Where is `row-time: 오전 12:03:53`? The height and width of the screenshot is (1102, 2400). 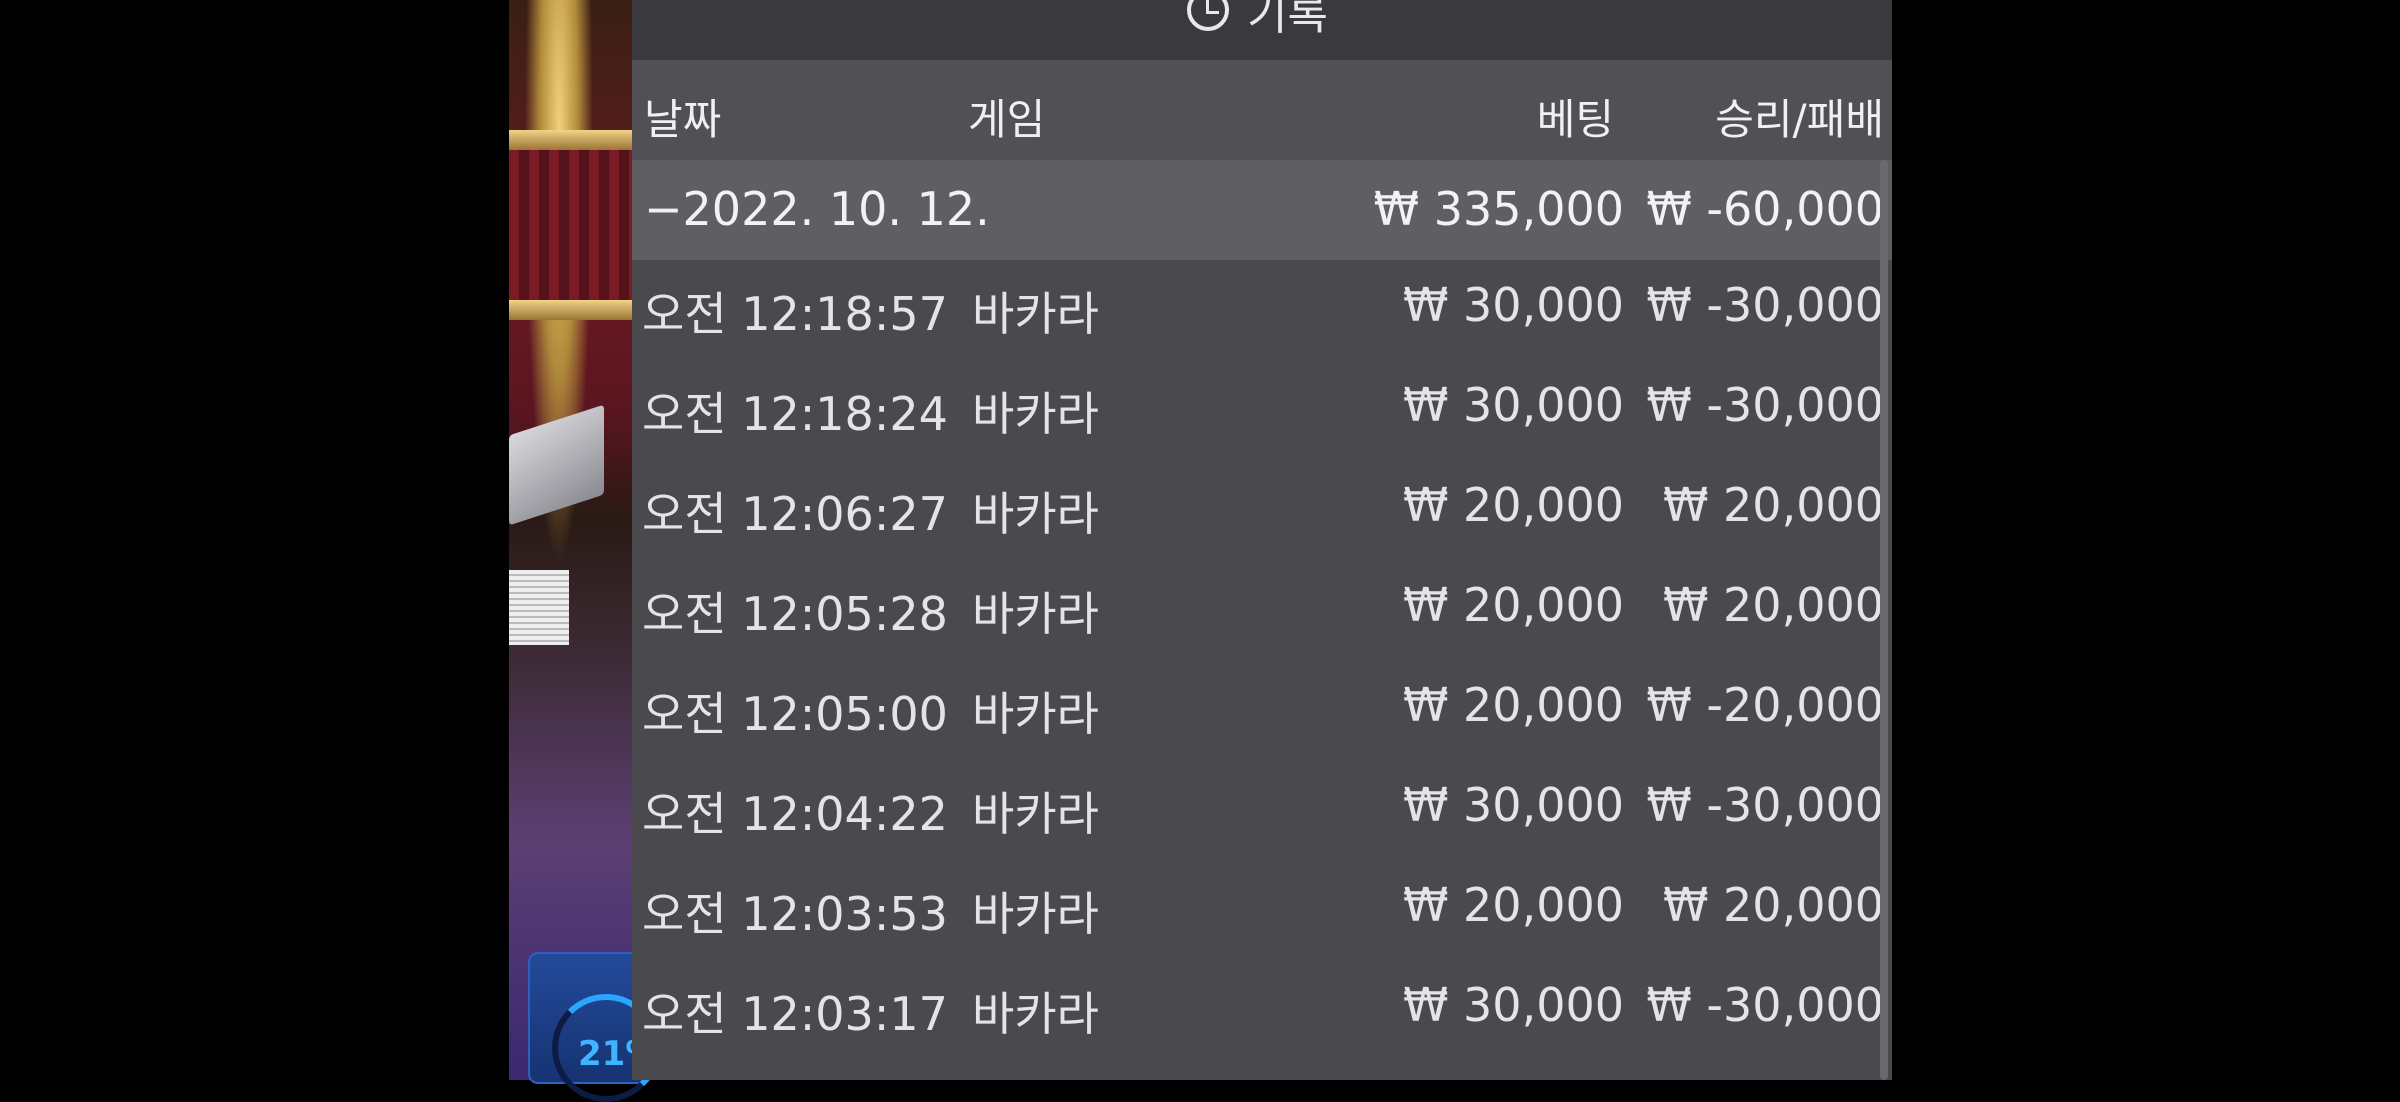 row-time: 오전 12:03:53 is located at coordinates (795, 914).